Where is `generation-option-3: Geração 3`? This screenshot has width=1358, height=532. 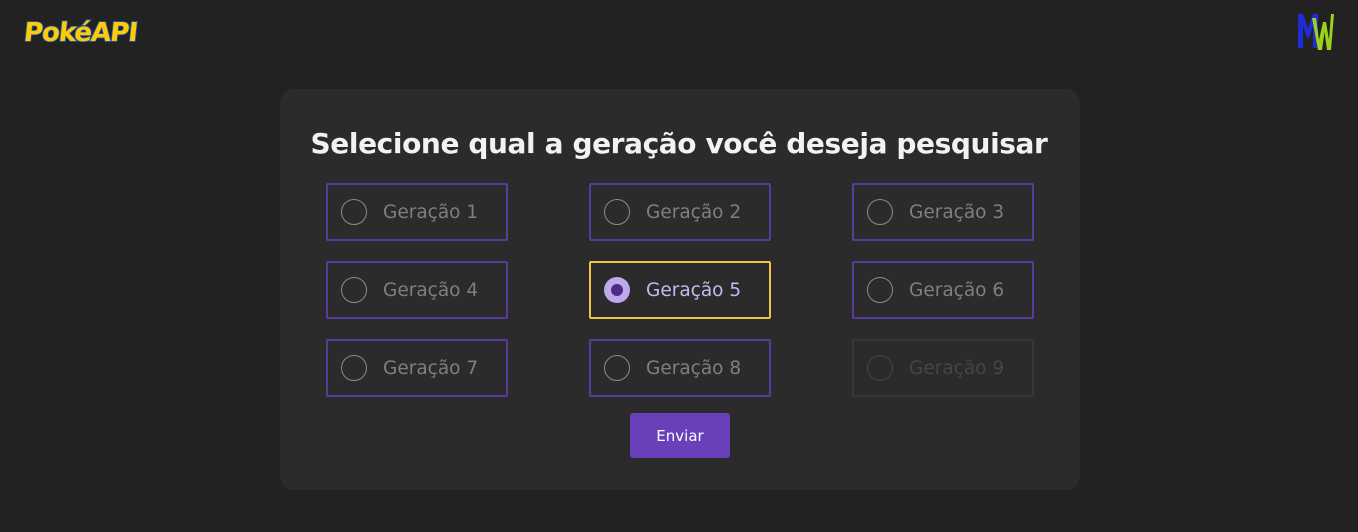 generation-option-3: Geração 3 is located at coordinates (943, 212).